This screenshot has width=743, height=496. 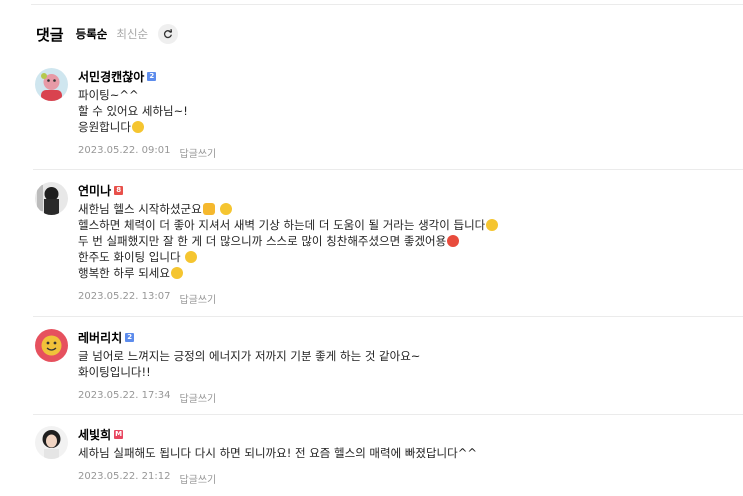 I want to click on comment-text-line: 응원합니다, so click(x=410, y=127).